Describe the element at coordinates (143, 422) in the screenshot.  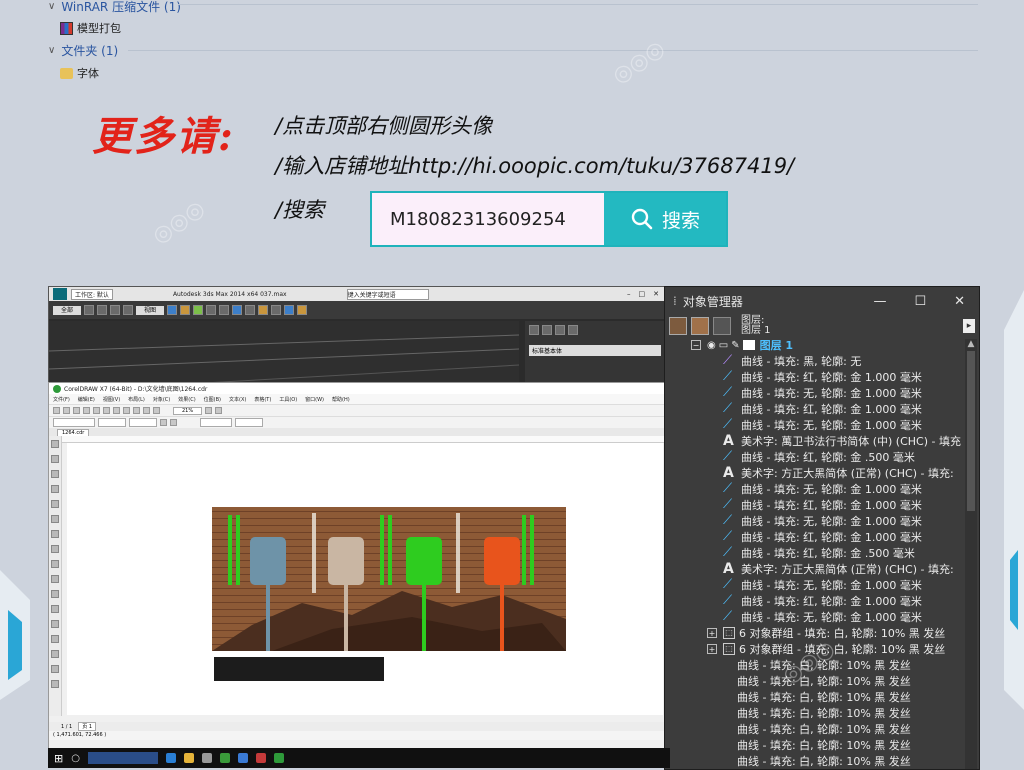
I see `page-height-field` at that location.